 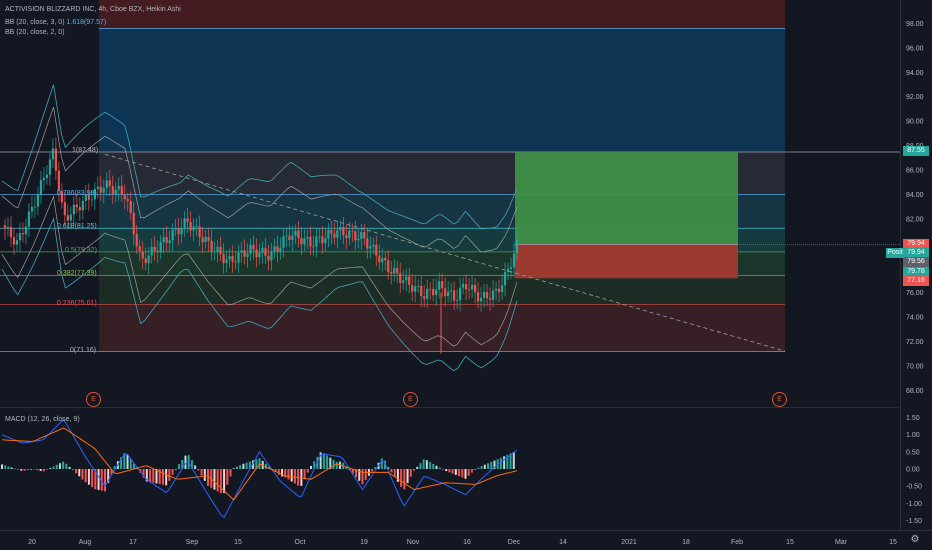 What do you see at coordinates (258, 472) in the screenshot?
I see `macd-histogram` at bounding box center [258, 472].